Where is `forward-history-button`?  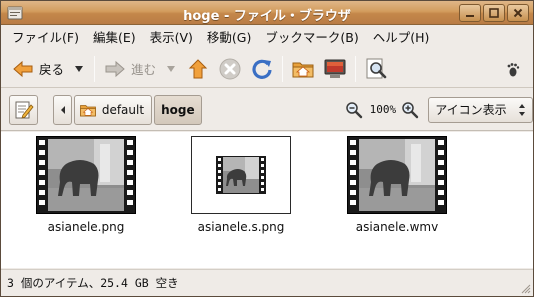
forward-history-button is located at coordinates (171, 69).